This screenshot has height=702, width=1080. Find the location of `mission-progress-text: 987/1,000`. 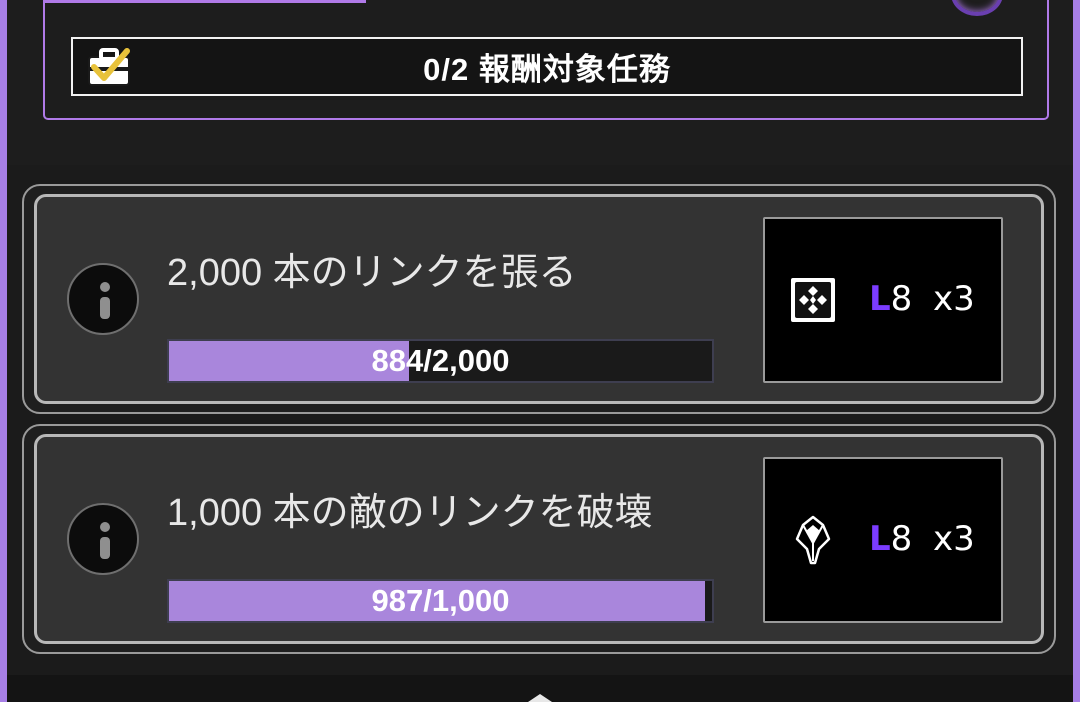

mission-progress-text: 987/1,000 is located at coordinates (440, 600).